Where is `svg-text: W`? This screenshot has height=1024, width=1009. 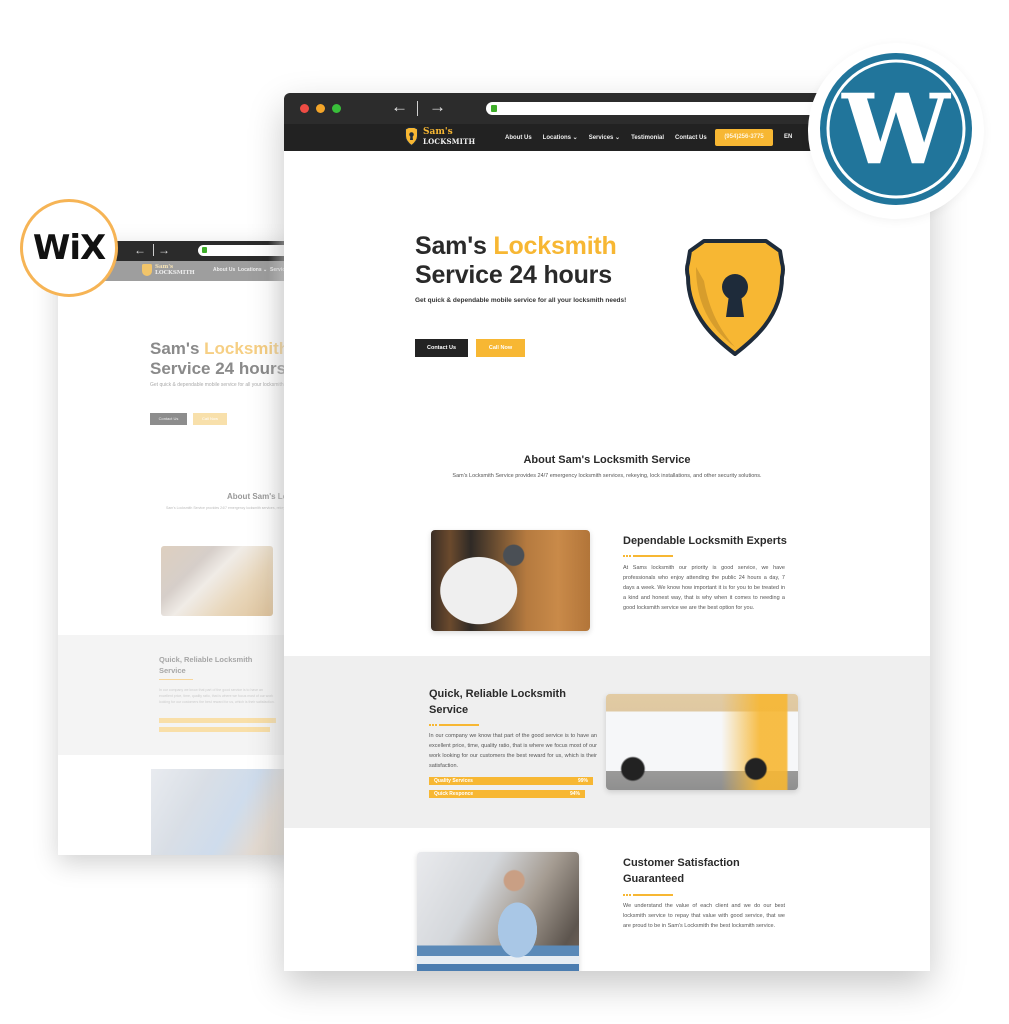
svg-text: W is located at coordinates (896, 129).